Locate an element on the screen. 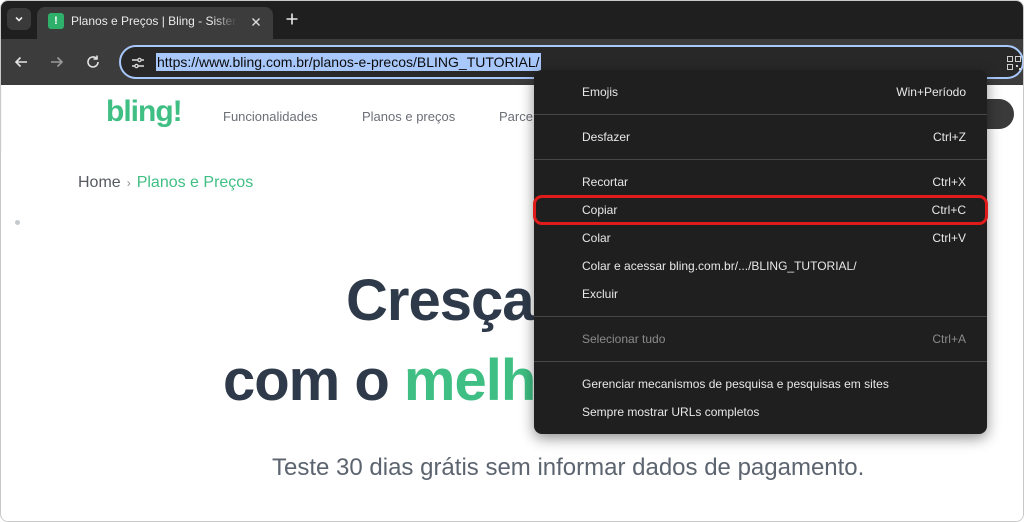 The image size is (1024, 522). hero-heading-line2: com o melho is located at coordinates (397, 380).